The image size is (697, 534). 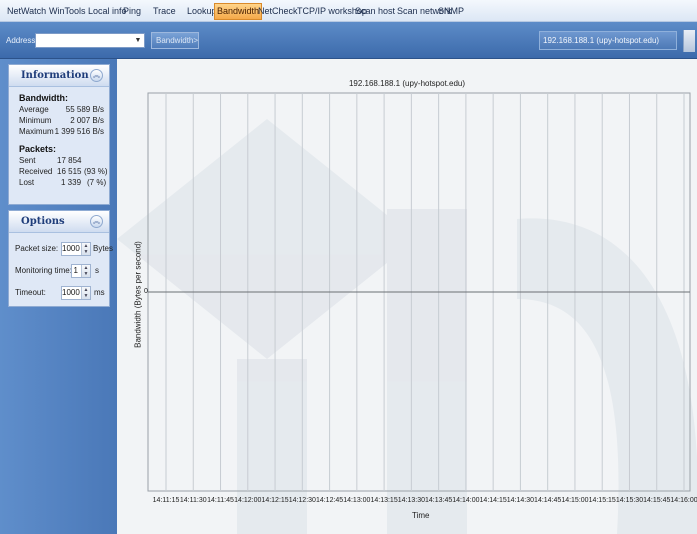 I want to click on x-tick-label: 14:14:00, so click(x=466, y=500).